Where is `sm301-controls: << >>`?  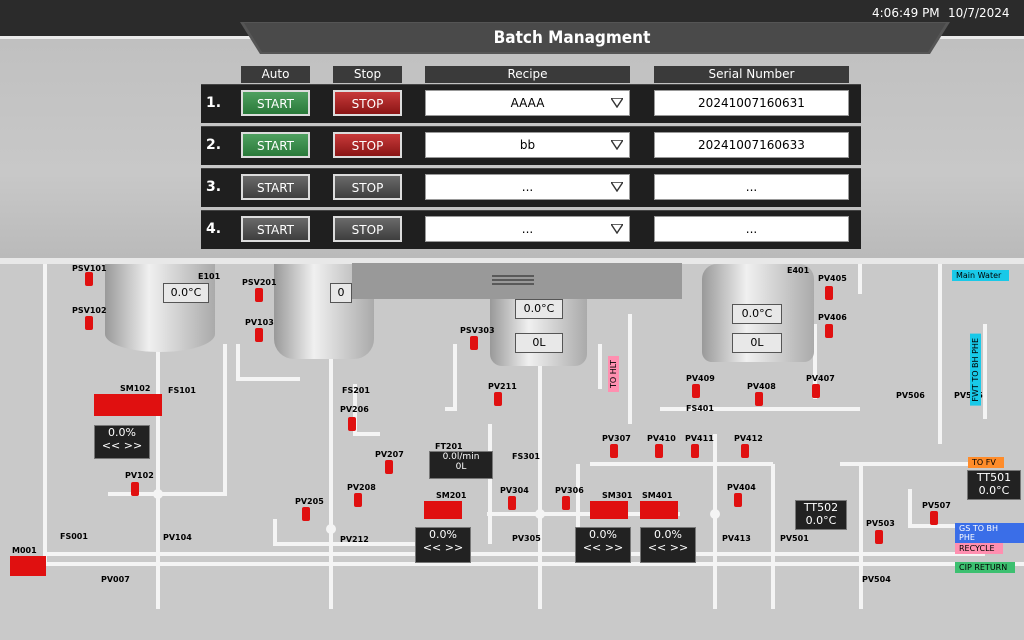
sm301-controls: << >> is located at coordinates (603, 547).